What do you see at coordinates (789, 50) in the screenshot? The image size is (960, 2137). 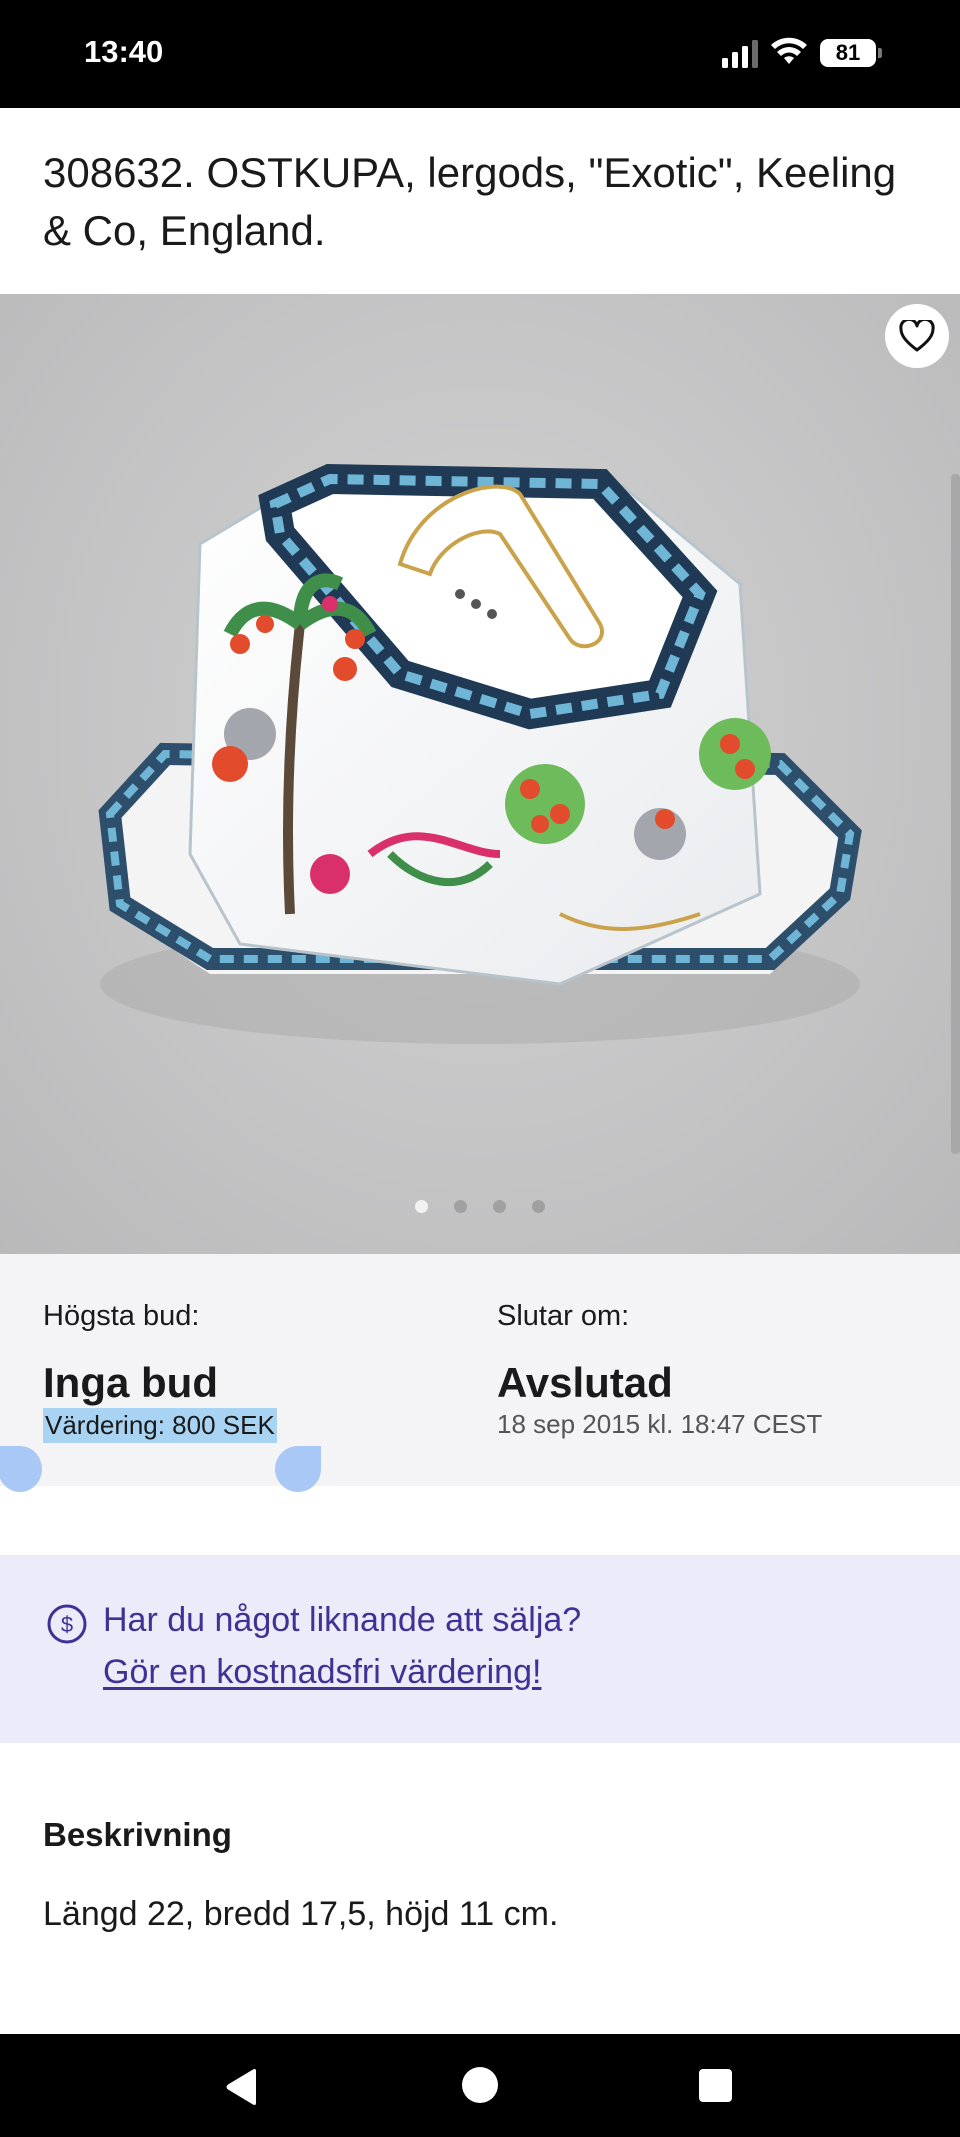 I see `wifi-icon` at bounding box center [789, 50].